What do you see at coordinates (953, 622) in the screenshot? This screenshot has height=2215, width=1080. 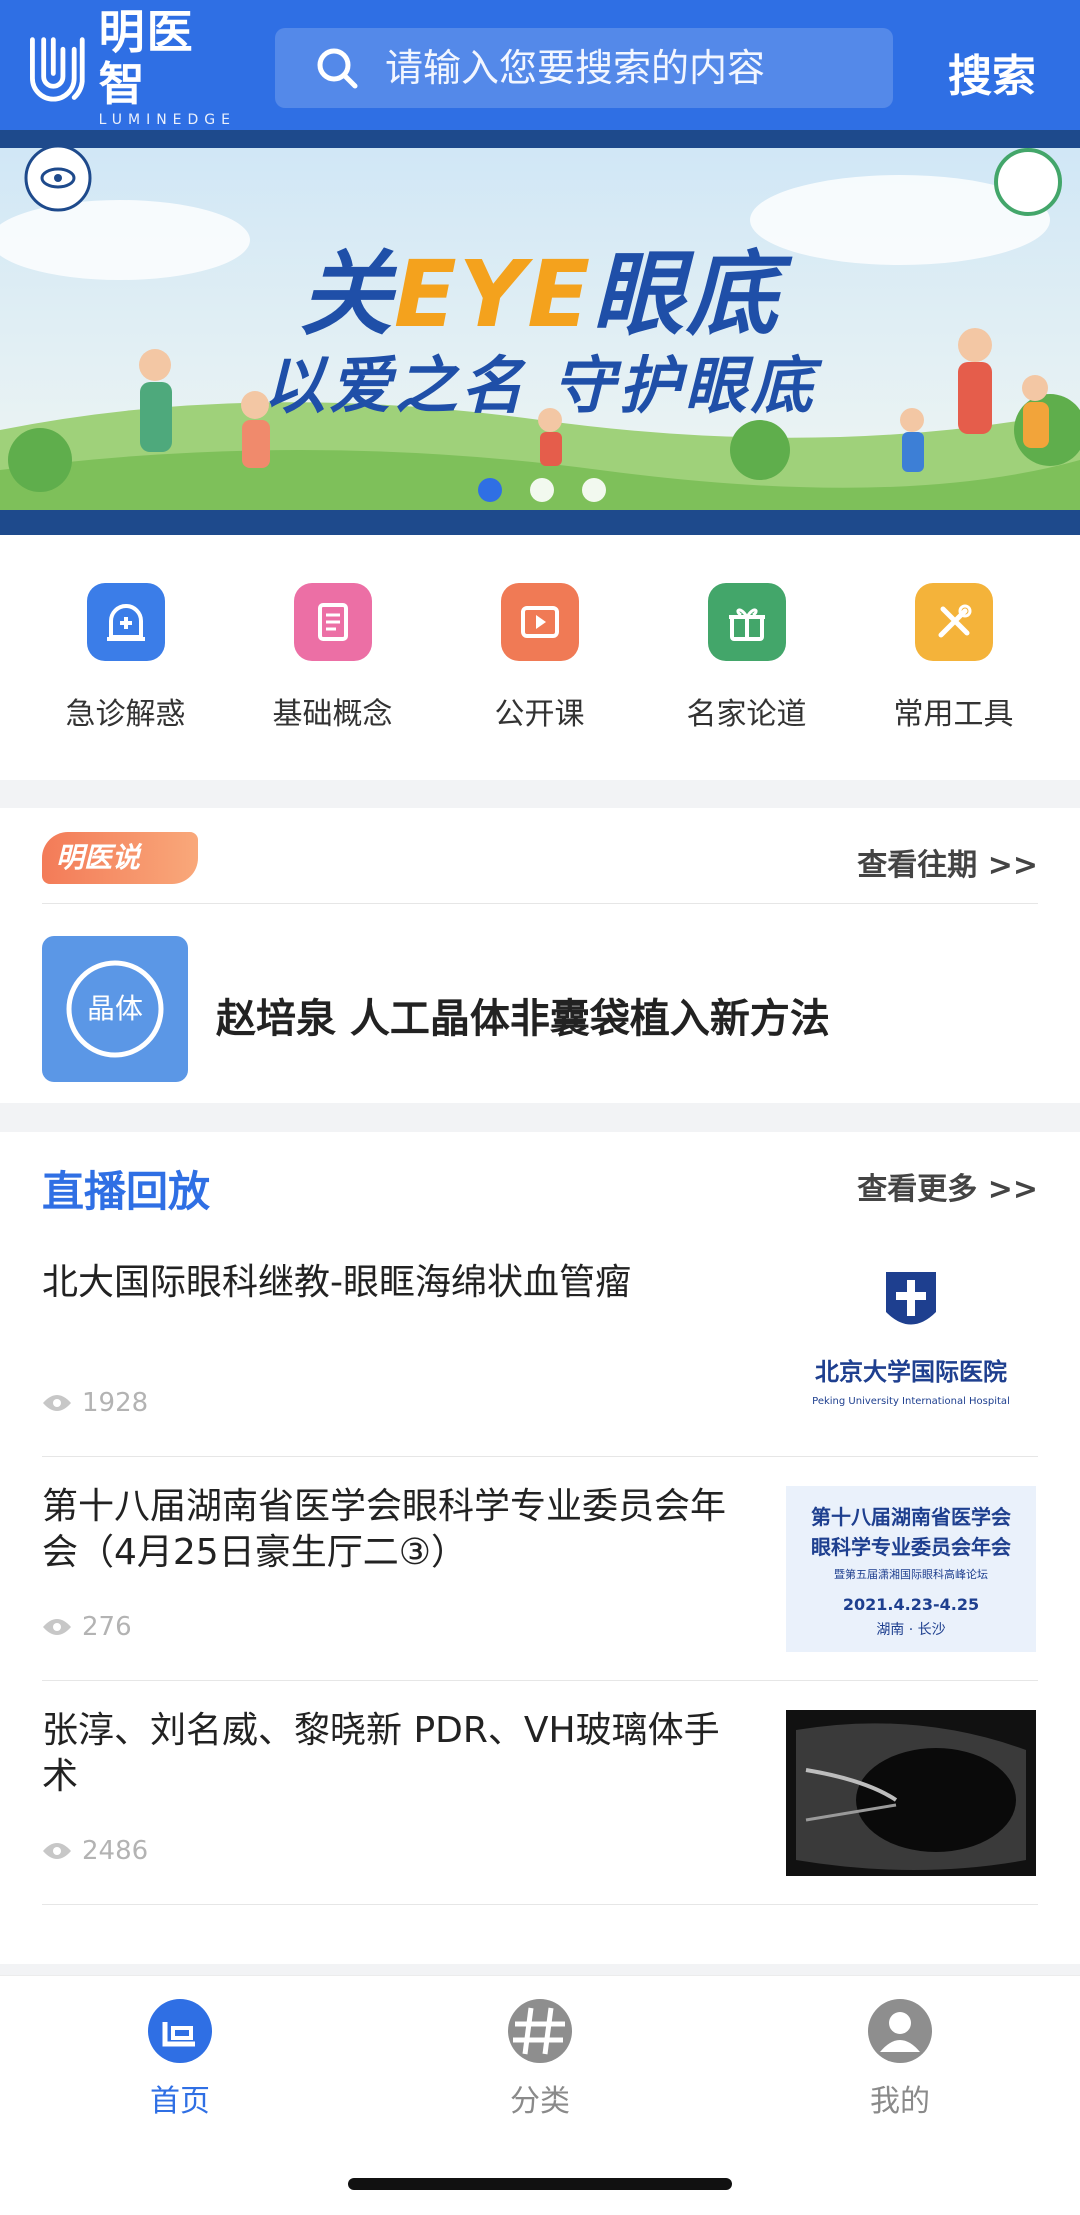 I see `tools-icon` at bounding box center [953, 622].